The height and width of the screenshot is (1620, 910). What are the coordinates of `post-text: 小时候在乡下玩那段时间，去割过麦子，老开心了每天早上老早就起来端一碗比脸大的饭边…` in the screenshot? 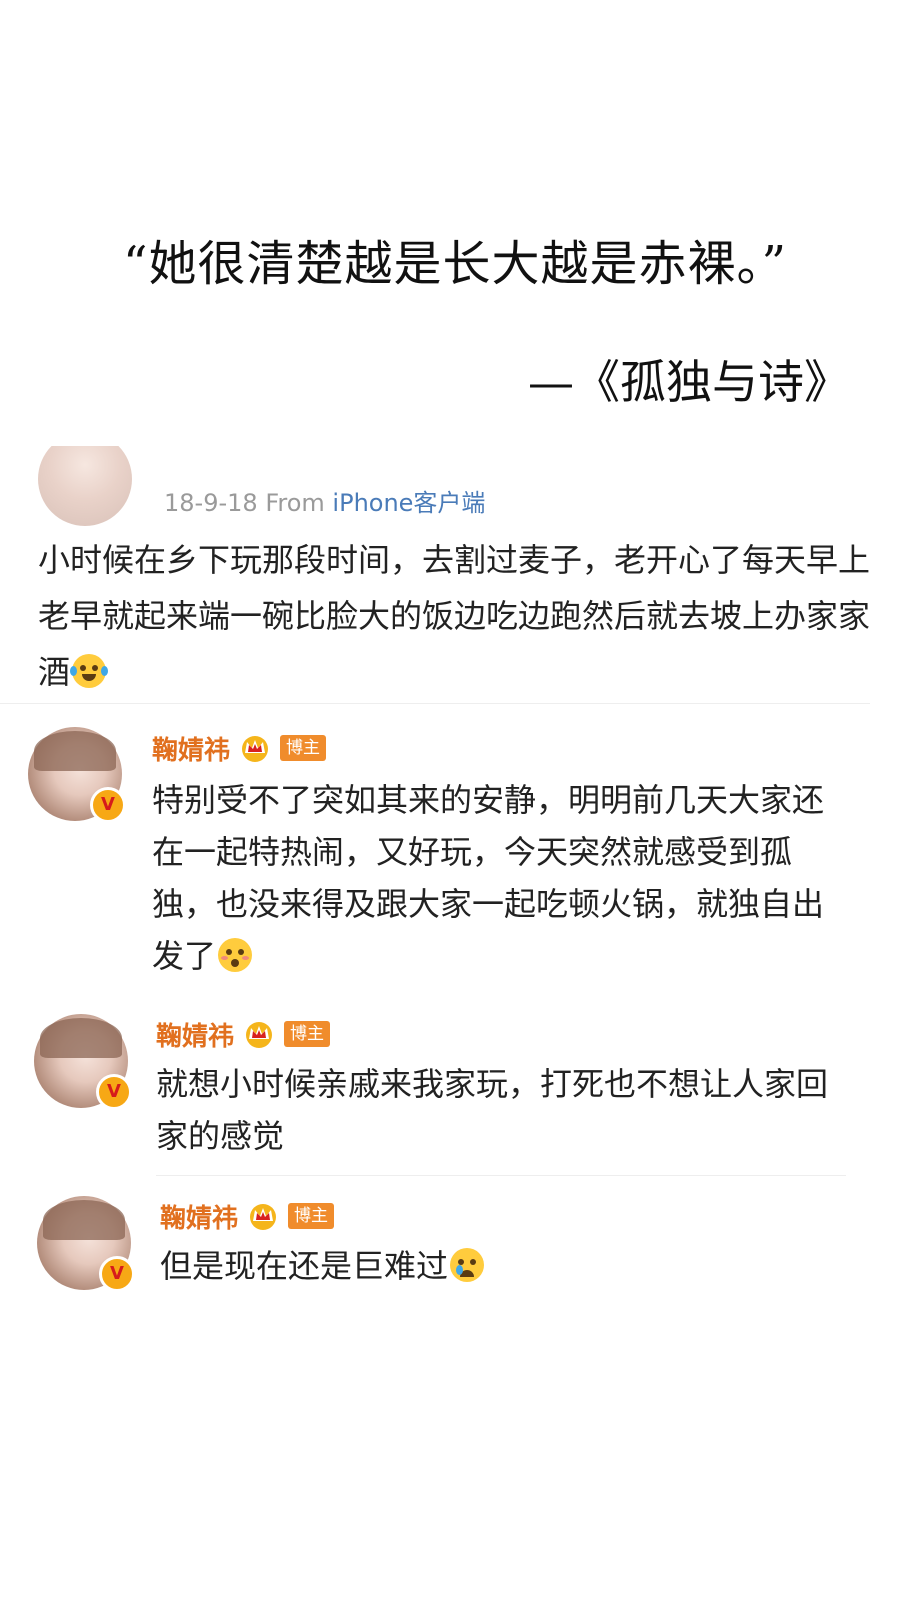 It's located at (458, 616).